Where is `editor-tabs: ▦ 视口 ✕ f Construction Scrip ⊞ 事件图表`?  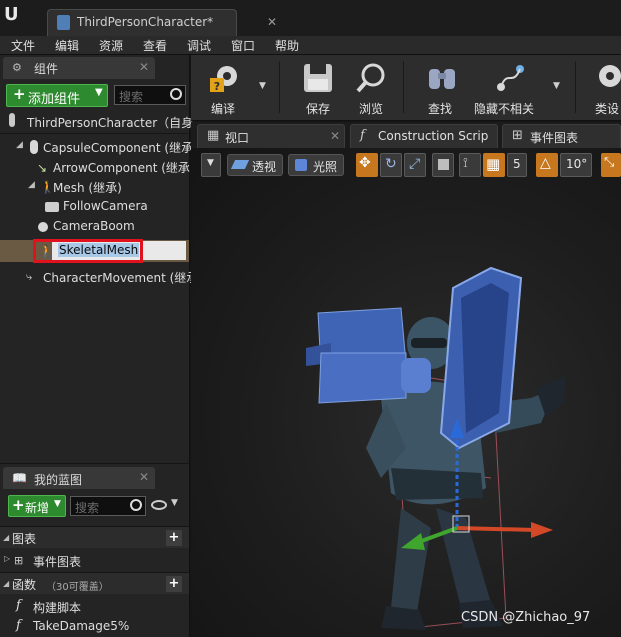
editor-tabs: ▦ 视口 ✕ f Construction Scrip ⊞ 事件图表 is located at coordinates (406, 135).